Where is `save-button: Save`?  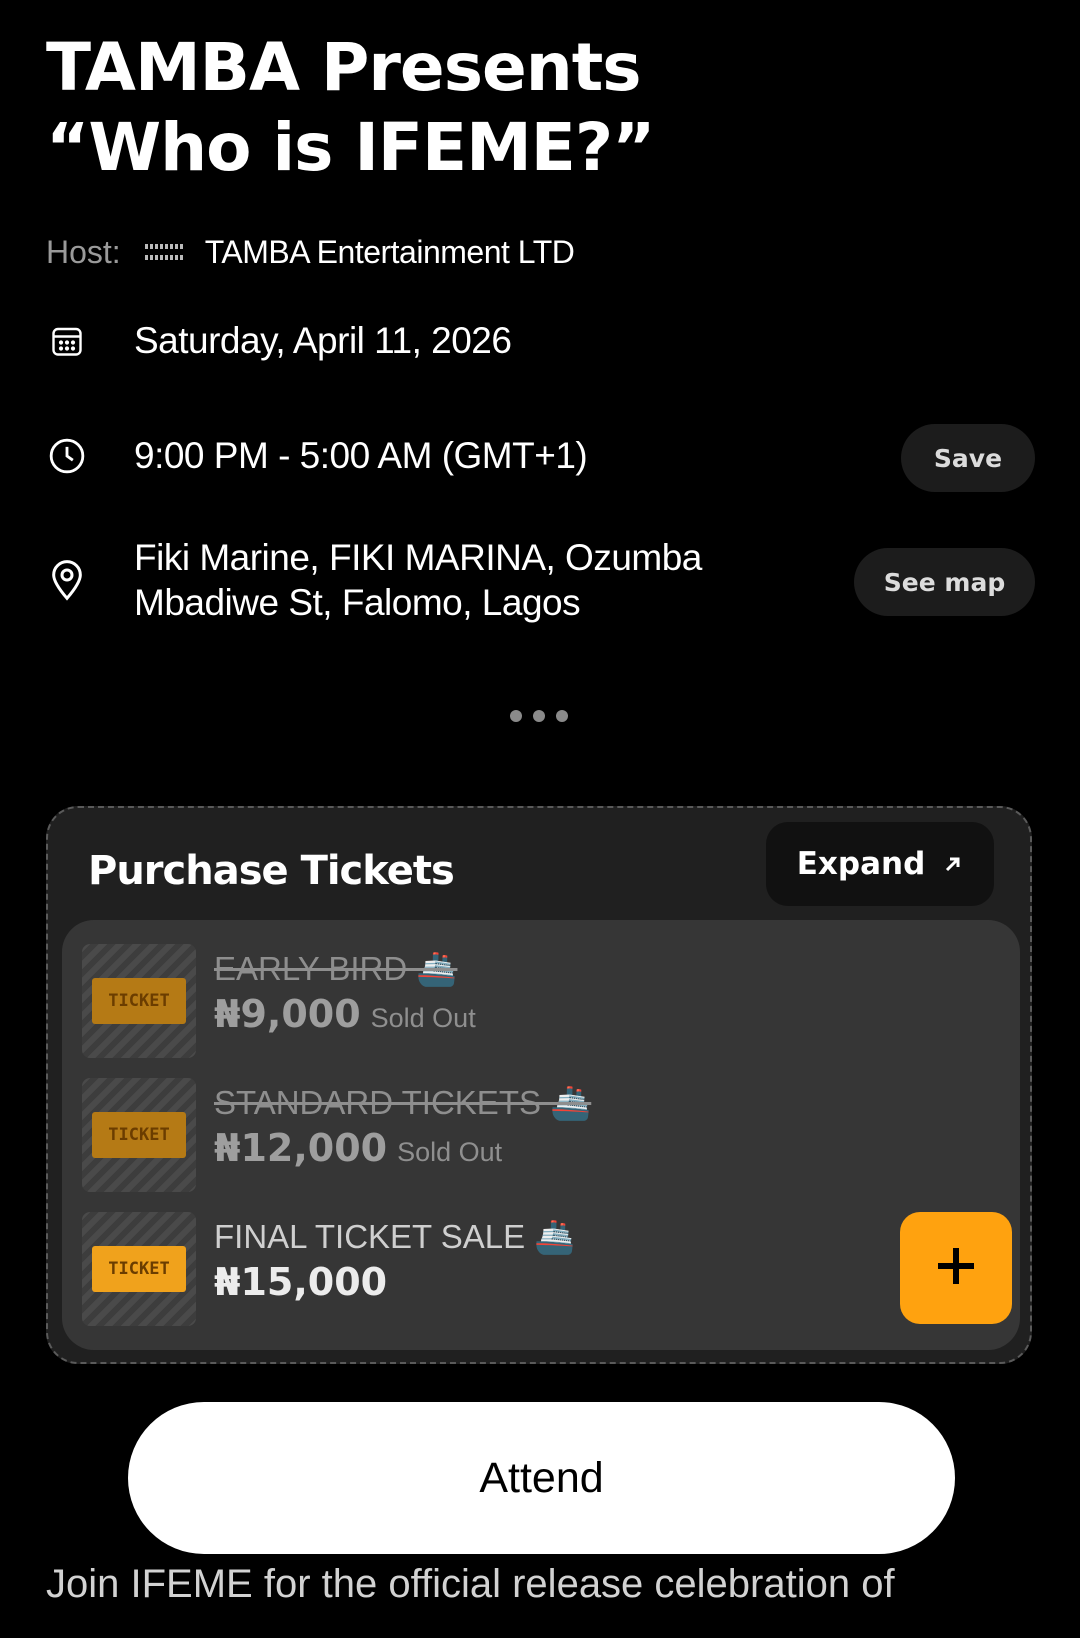
save-button: Save is located at coordinates (968, 458).